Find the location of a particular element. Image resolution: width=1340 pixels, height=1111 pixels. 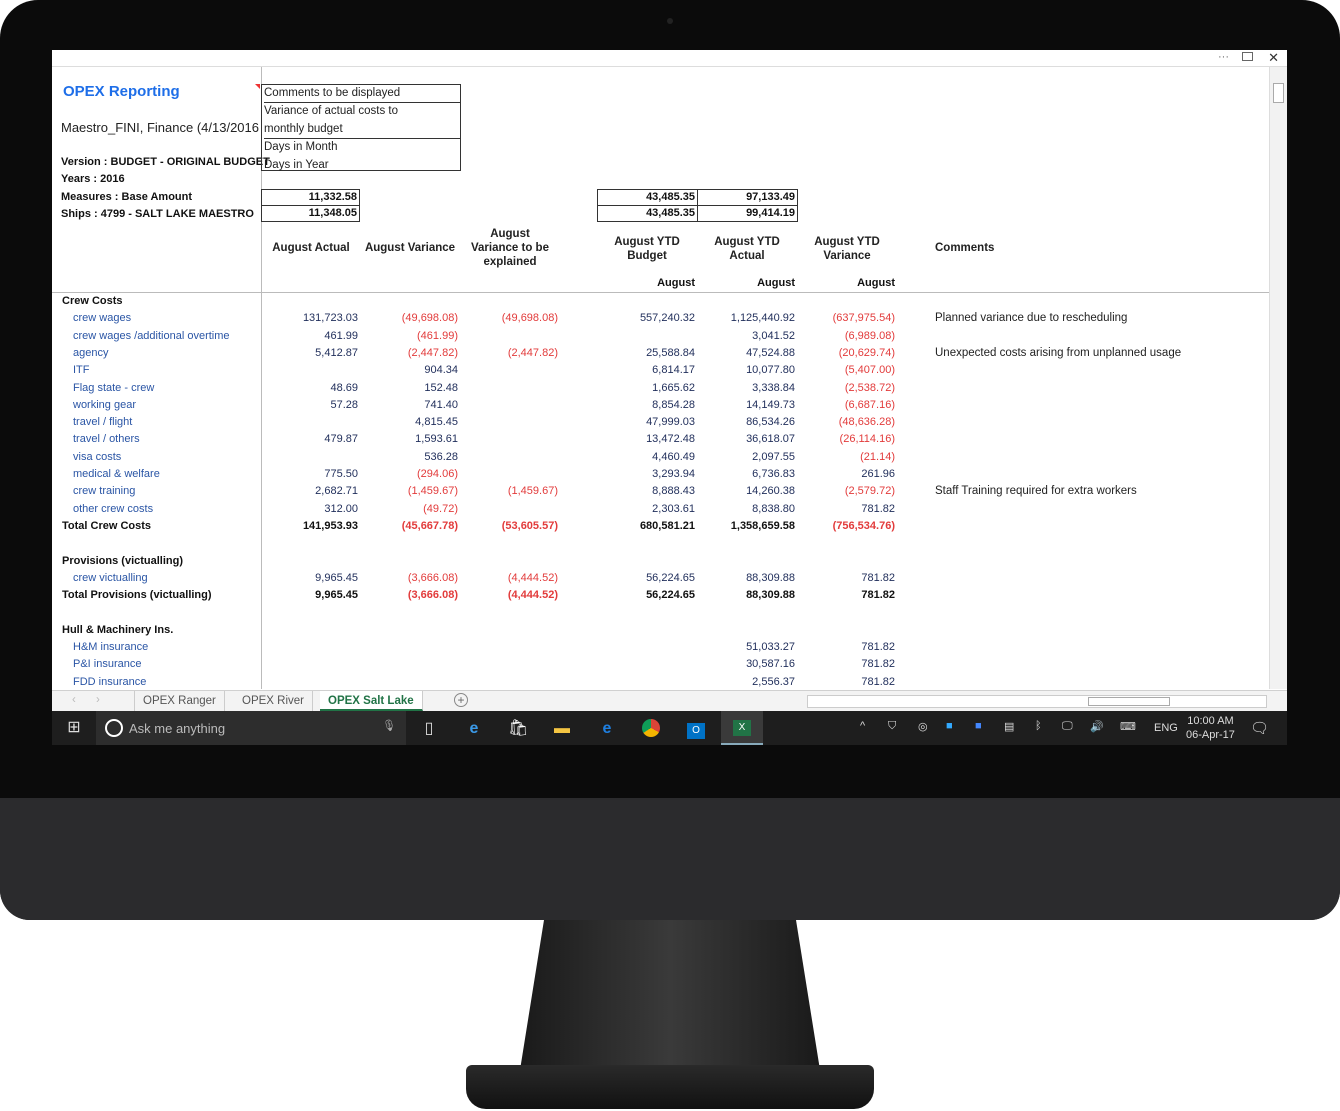

keyboard-icon: ⌨ is located at coordinates (1128, 726).